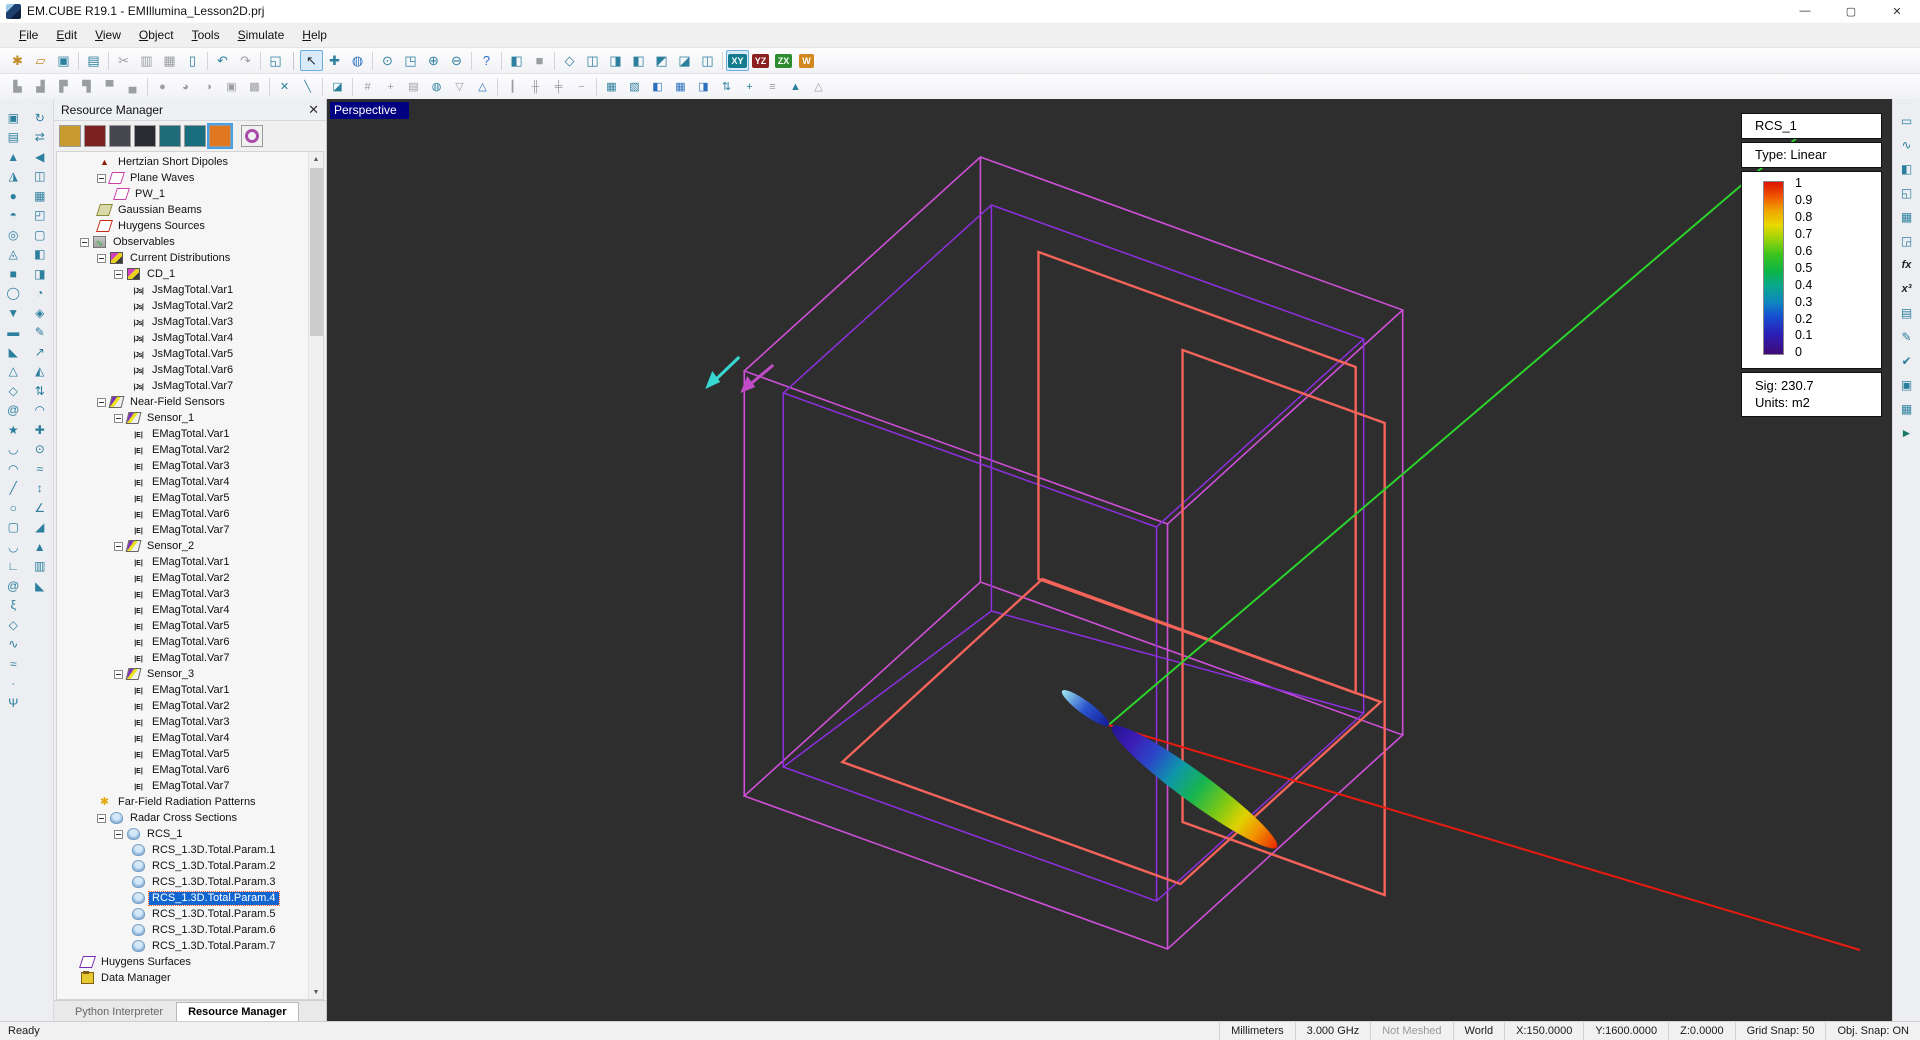  What do you see at coordinates (661, 60) in the screenshot?
I see `view-iso-4-button: ◩` at bounding box center [661, 60].